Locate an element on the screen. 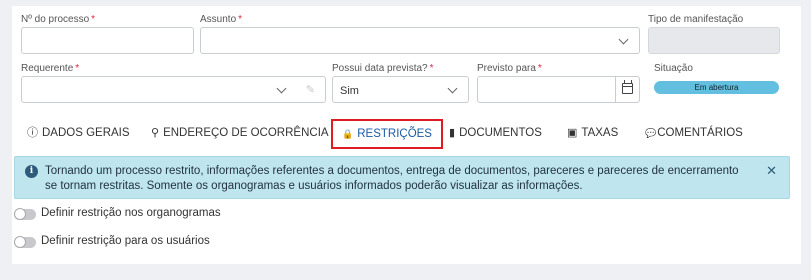 This screenshot has width=811, height=280. requerente-label: Requerente * is located at coordinates (50, 68).